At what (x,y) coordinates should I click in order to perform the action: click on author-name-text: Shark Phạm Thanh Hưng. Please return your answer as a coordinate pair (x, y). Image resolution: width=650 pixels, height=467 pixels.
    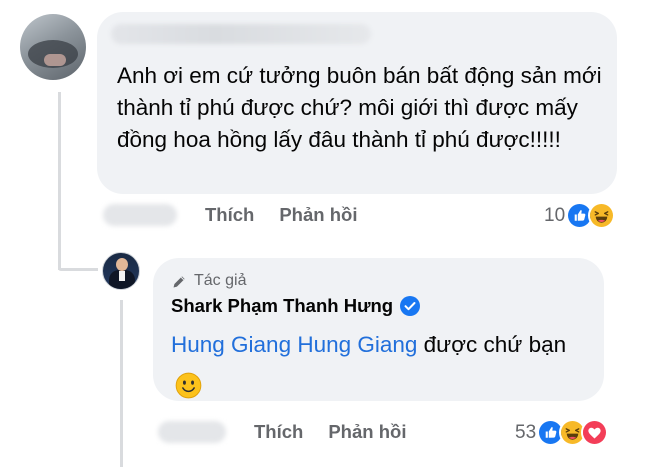
    Looking at the image, I should click on (282, 306).